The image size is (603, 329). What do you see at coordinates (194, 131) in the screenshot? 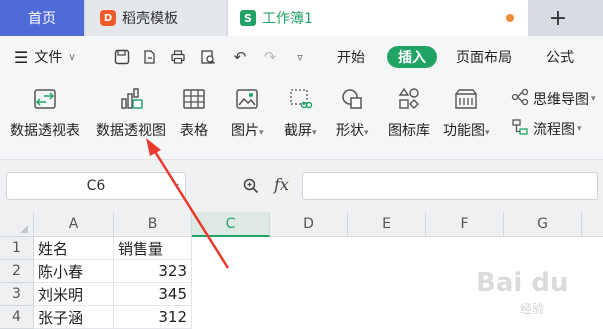
I see `table-label: 表格` at bounding box center [194, 131].